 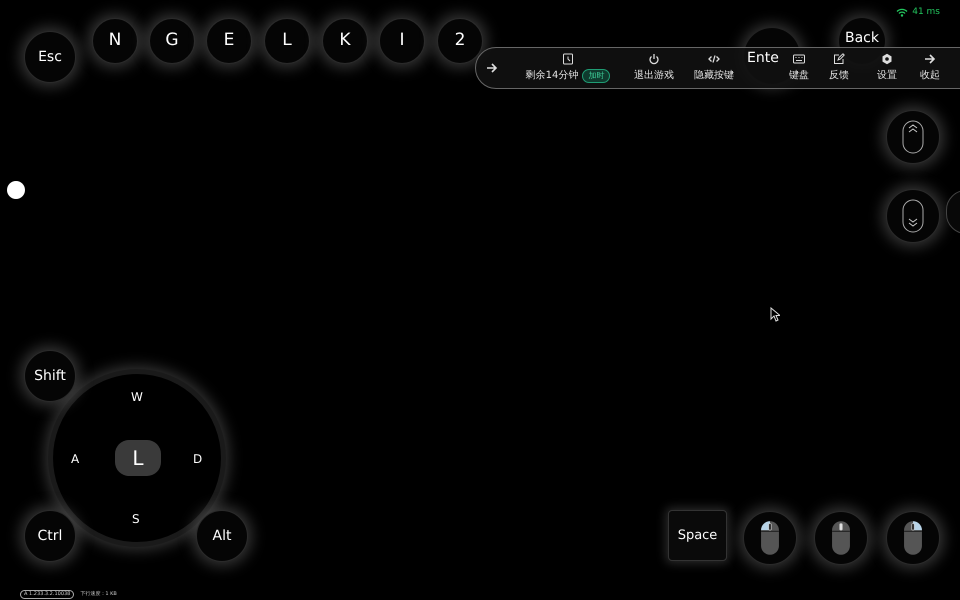 I want to click on toolbar-button: 剩余14分钟 加时, so click(x=568, y=68).